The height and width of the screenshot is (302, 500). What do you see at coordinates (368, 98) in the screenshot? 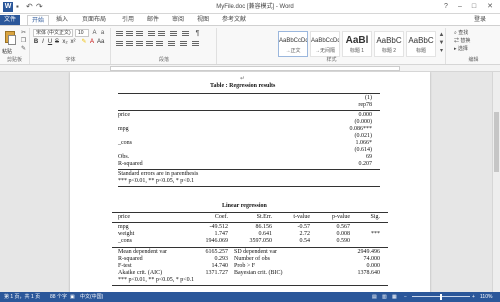
I see `table1-col-number: (1)` at bounding box center [368, 98].